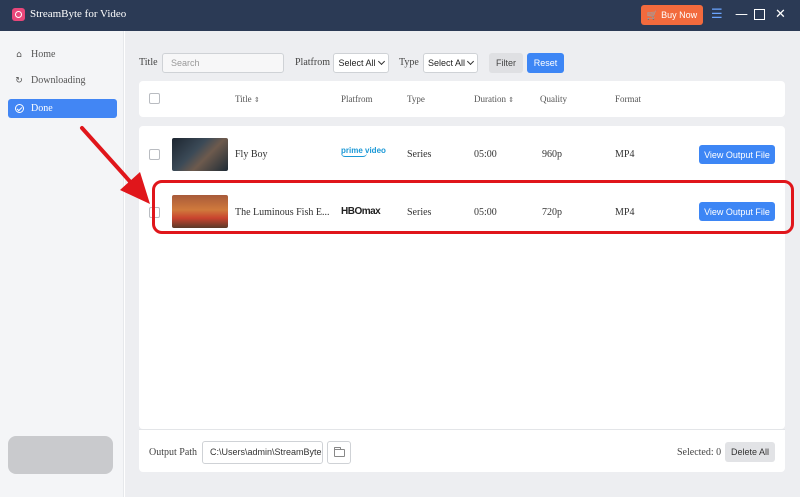 The width and height of the screenshot is (800, 497). I want to click on check-circle-icon, so click(19, 109).